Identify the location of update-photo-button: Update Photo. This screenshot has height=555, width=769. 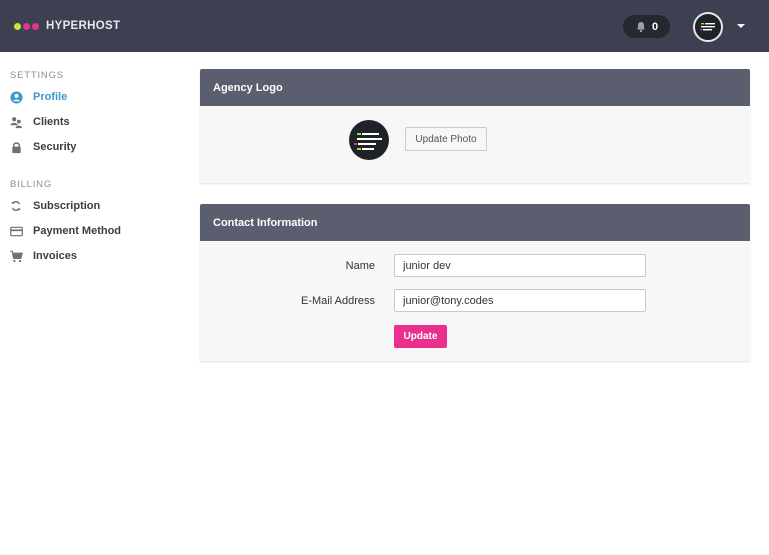
(446, 139).